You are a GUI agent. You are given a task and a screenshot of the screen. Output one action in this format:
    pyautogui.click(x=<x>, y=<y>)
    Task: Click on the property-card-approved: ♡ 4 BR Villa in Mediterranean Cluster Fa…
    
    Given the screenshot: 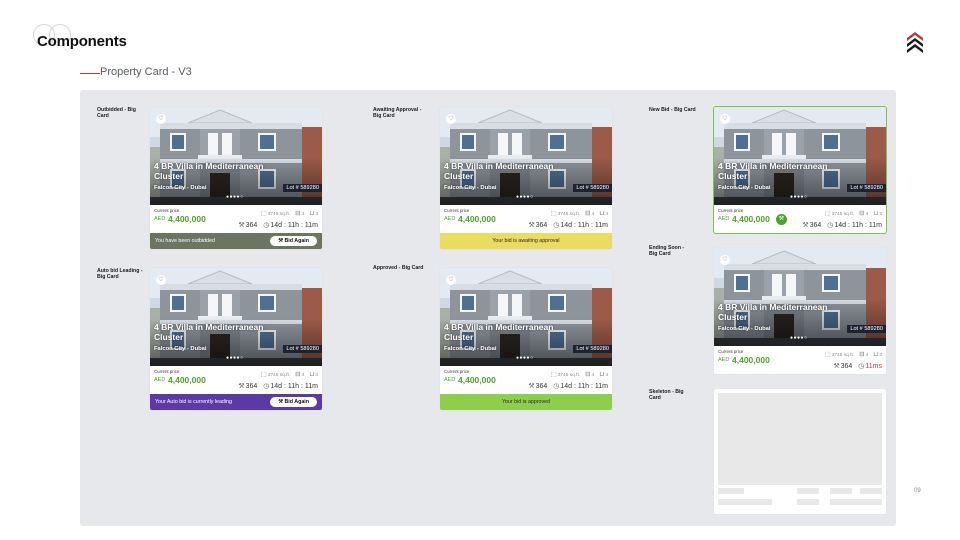 What is the action you would take?
    pyautogui.click(x=526, y=339)
    